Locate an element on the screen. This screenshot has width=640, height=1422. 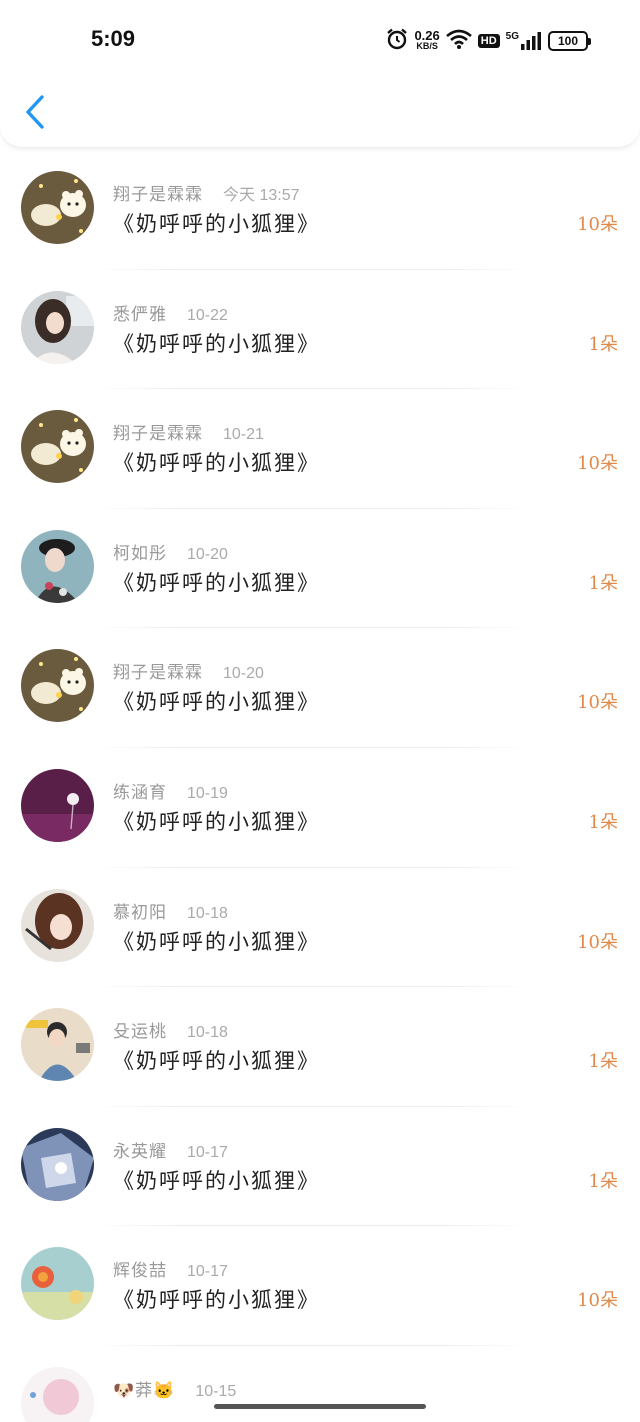
status-time: 5:09 is located at coordinates (113, 38).